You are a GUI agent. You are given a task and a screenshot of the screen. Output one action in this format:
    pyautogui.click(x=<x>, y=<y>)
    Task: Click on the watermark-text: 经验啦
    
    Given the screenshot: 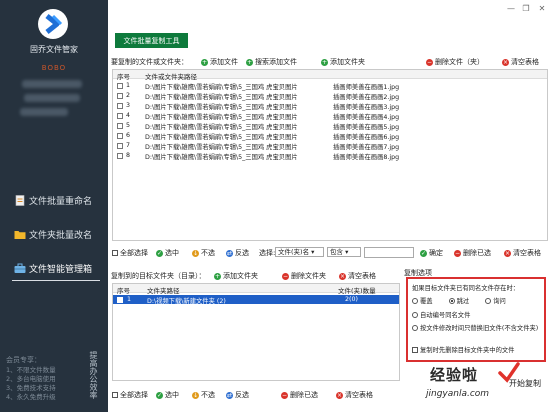 What is the action you would take?
    pyautogui.click(x=454, y=375)
    